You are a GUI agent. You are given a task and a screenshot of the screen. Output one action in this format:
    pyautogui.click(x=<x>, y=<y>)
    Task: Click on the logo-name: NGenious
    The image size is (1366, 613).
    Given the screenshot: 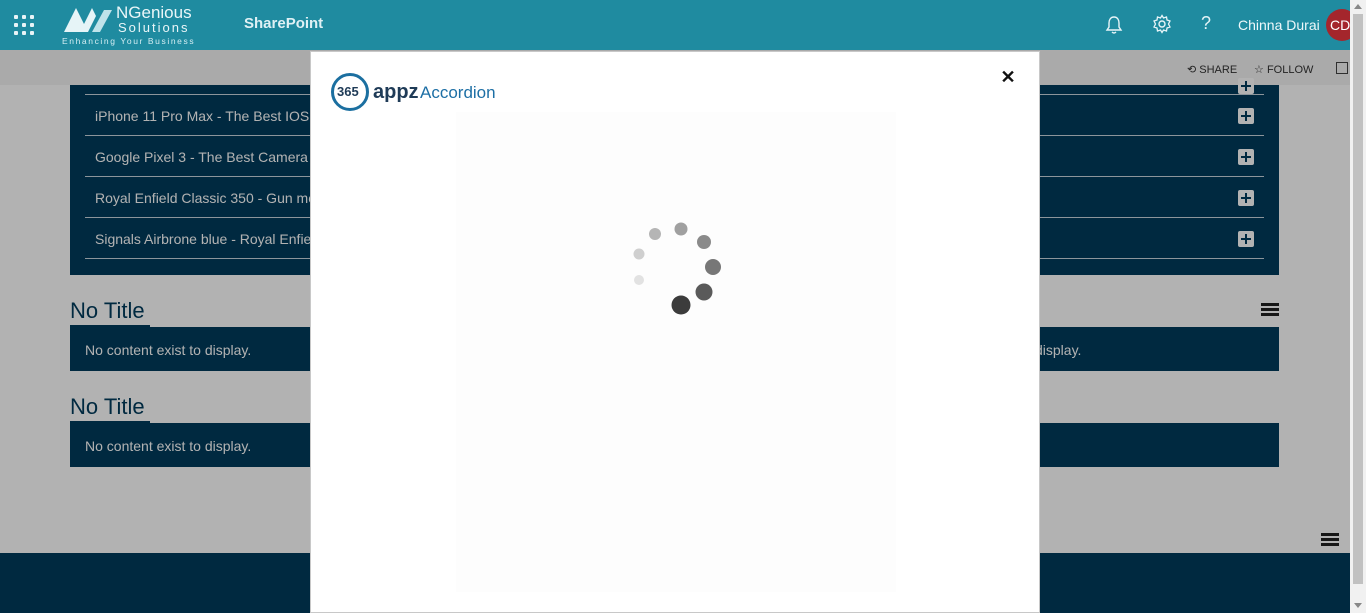 What is the action you would take?
    pyautogui.click(x=154, y=12)
    